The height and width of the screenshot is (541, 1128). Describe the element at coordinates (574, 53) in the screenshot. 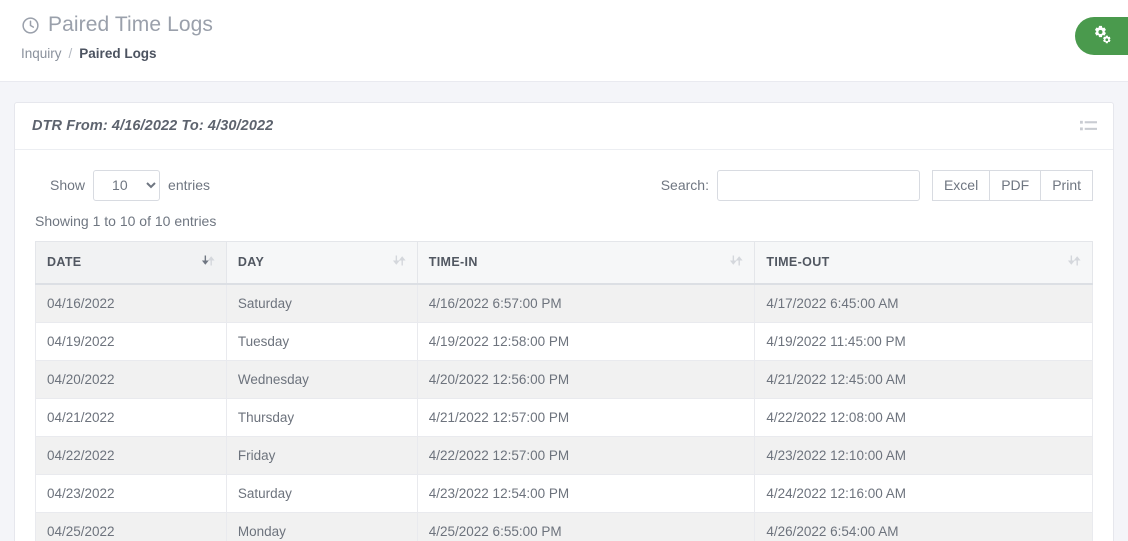

I see `breadcrumb: Inquiry / Paired Logs` at that location.